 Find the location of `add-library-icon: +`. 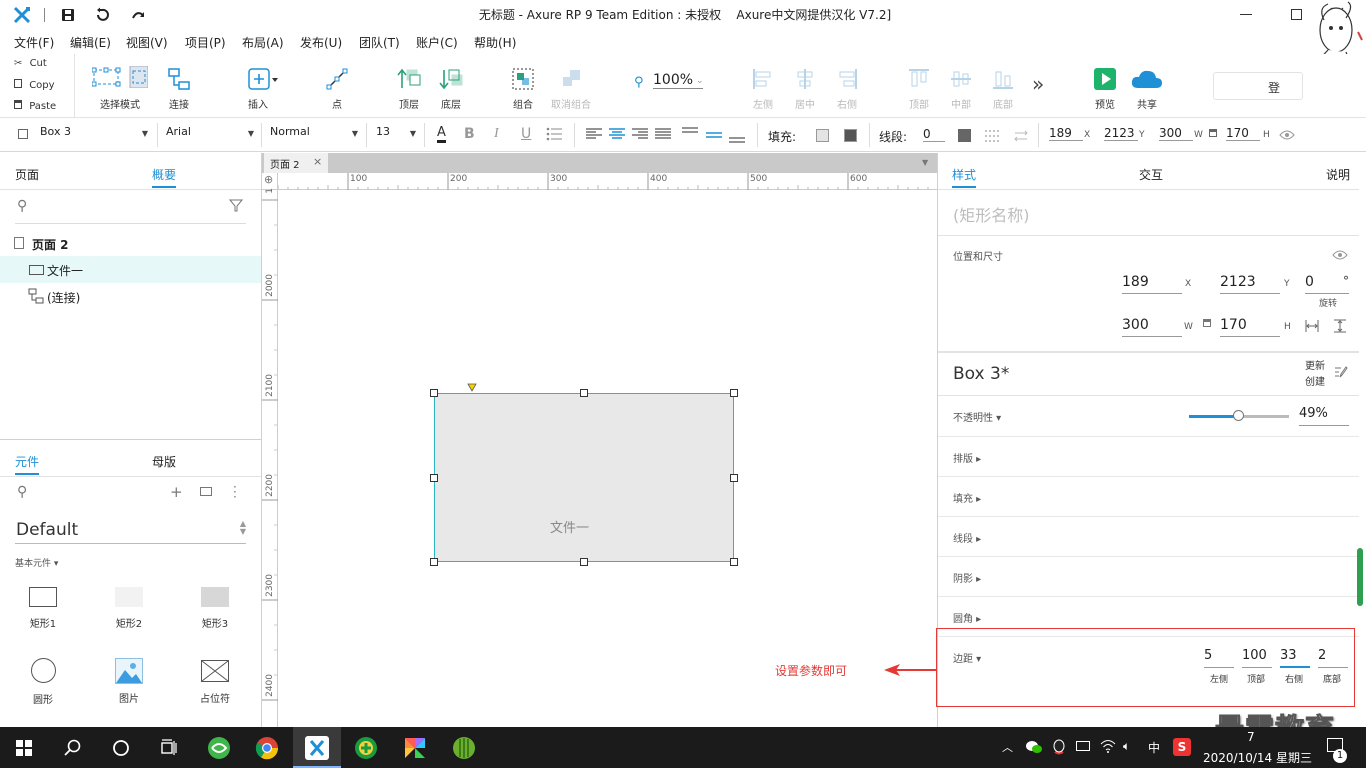

add-library-icon: + is located at coordinates (176, 492).